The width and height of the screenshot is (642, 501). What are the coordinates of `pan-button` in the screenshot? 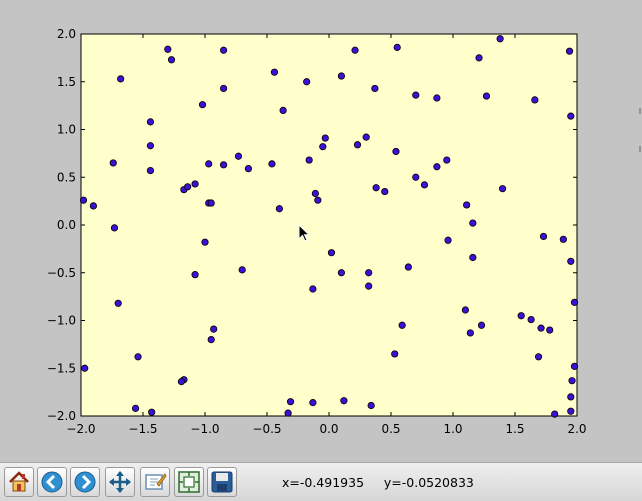 It's located at (120, 482).